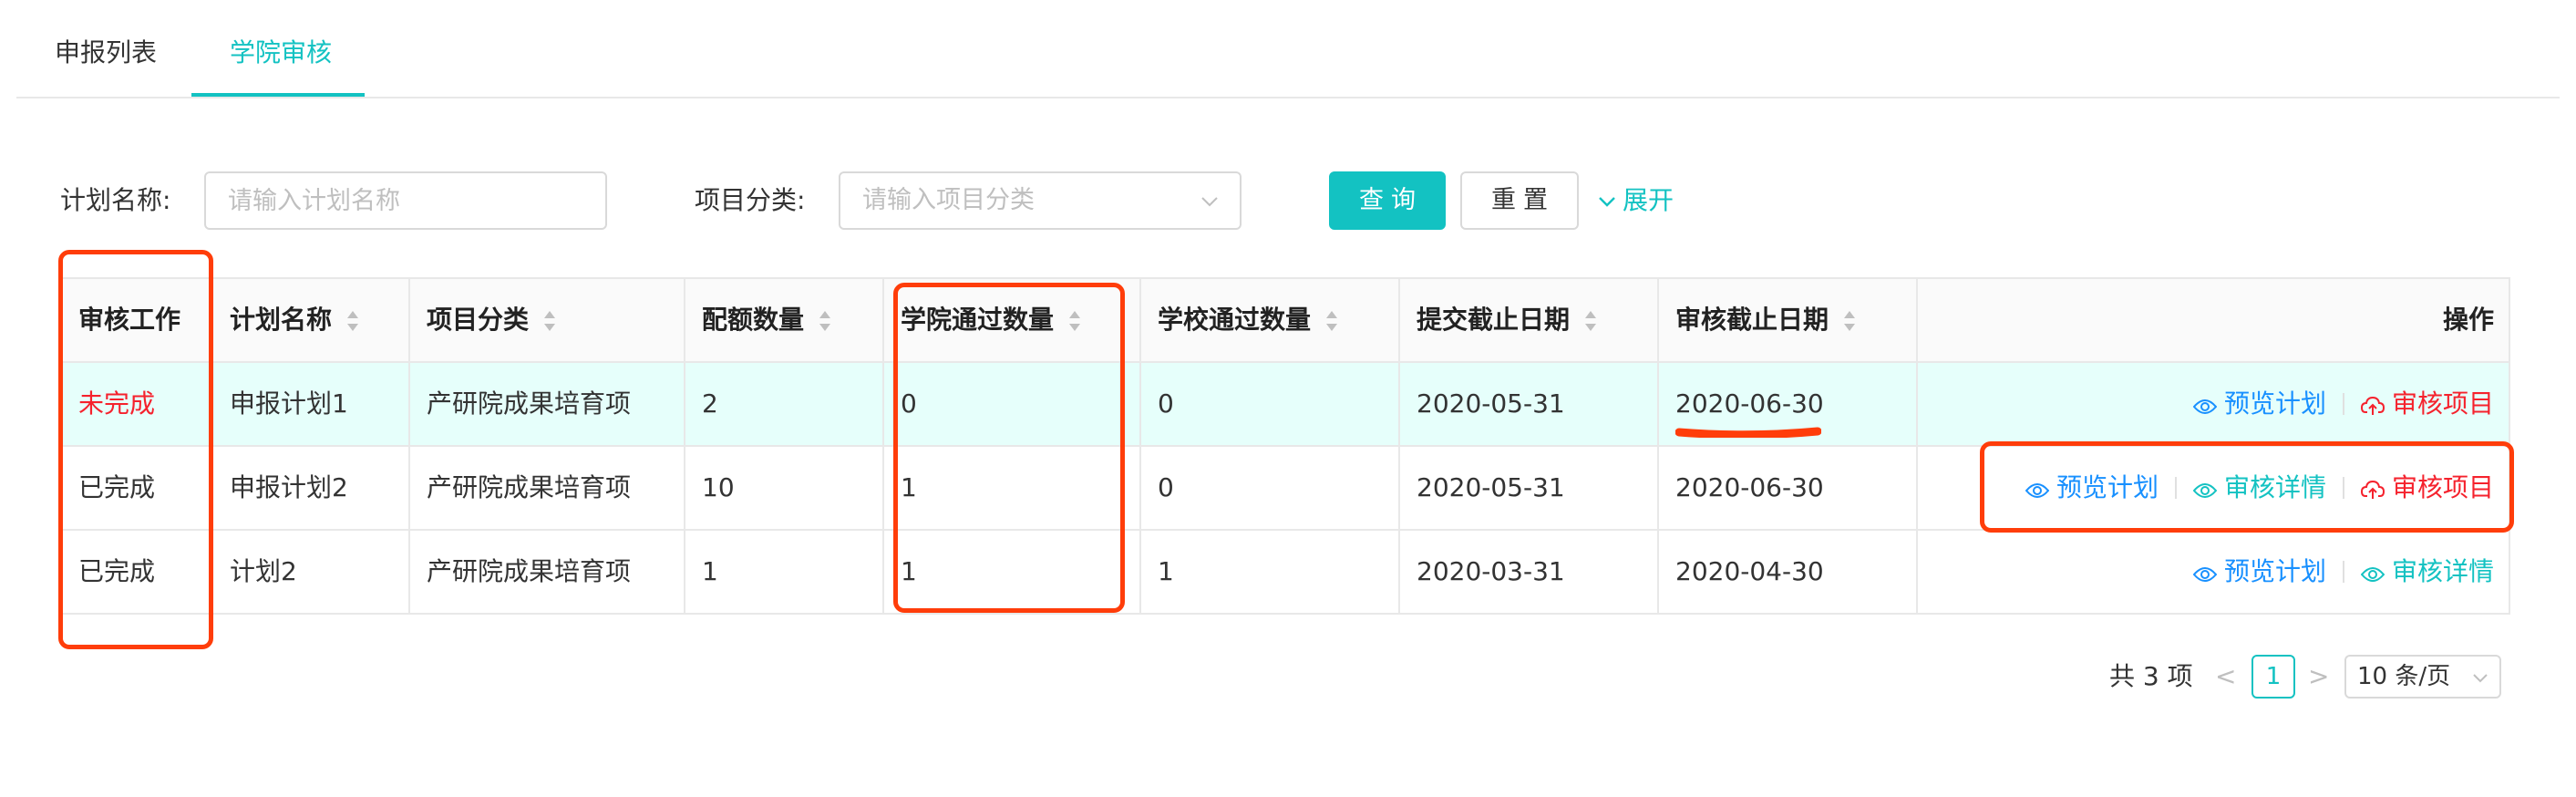 This screenshot has width=2576, height=797. What do you see at coordinates (1013, 404) in the screenshot?
I see `college-pass-cell: 0` at bounding box center [1013, 404].